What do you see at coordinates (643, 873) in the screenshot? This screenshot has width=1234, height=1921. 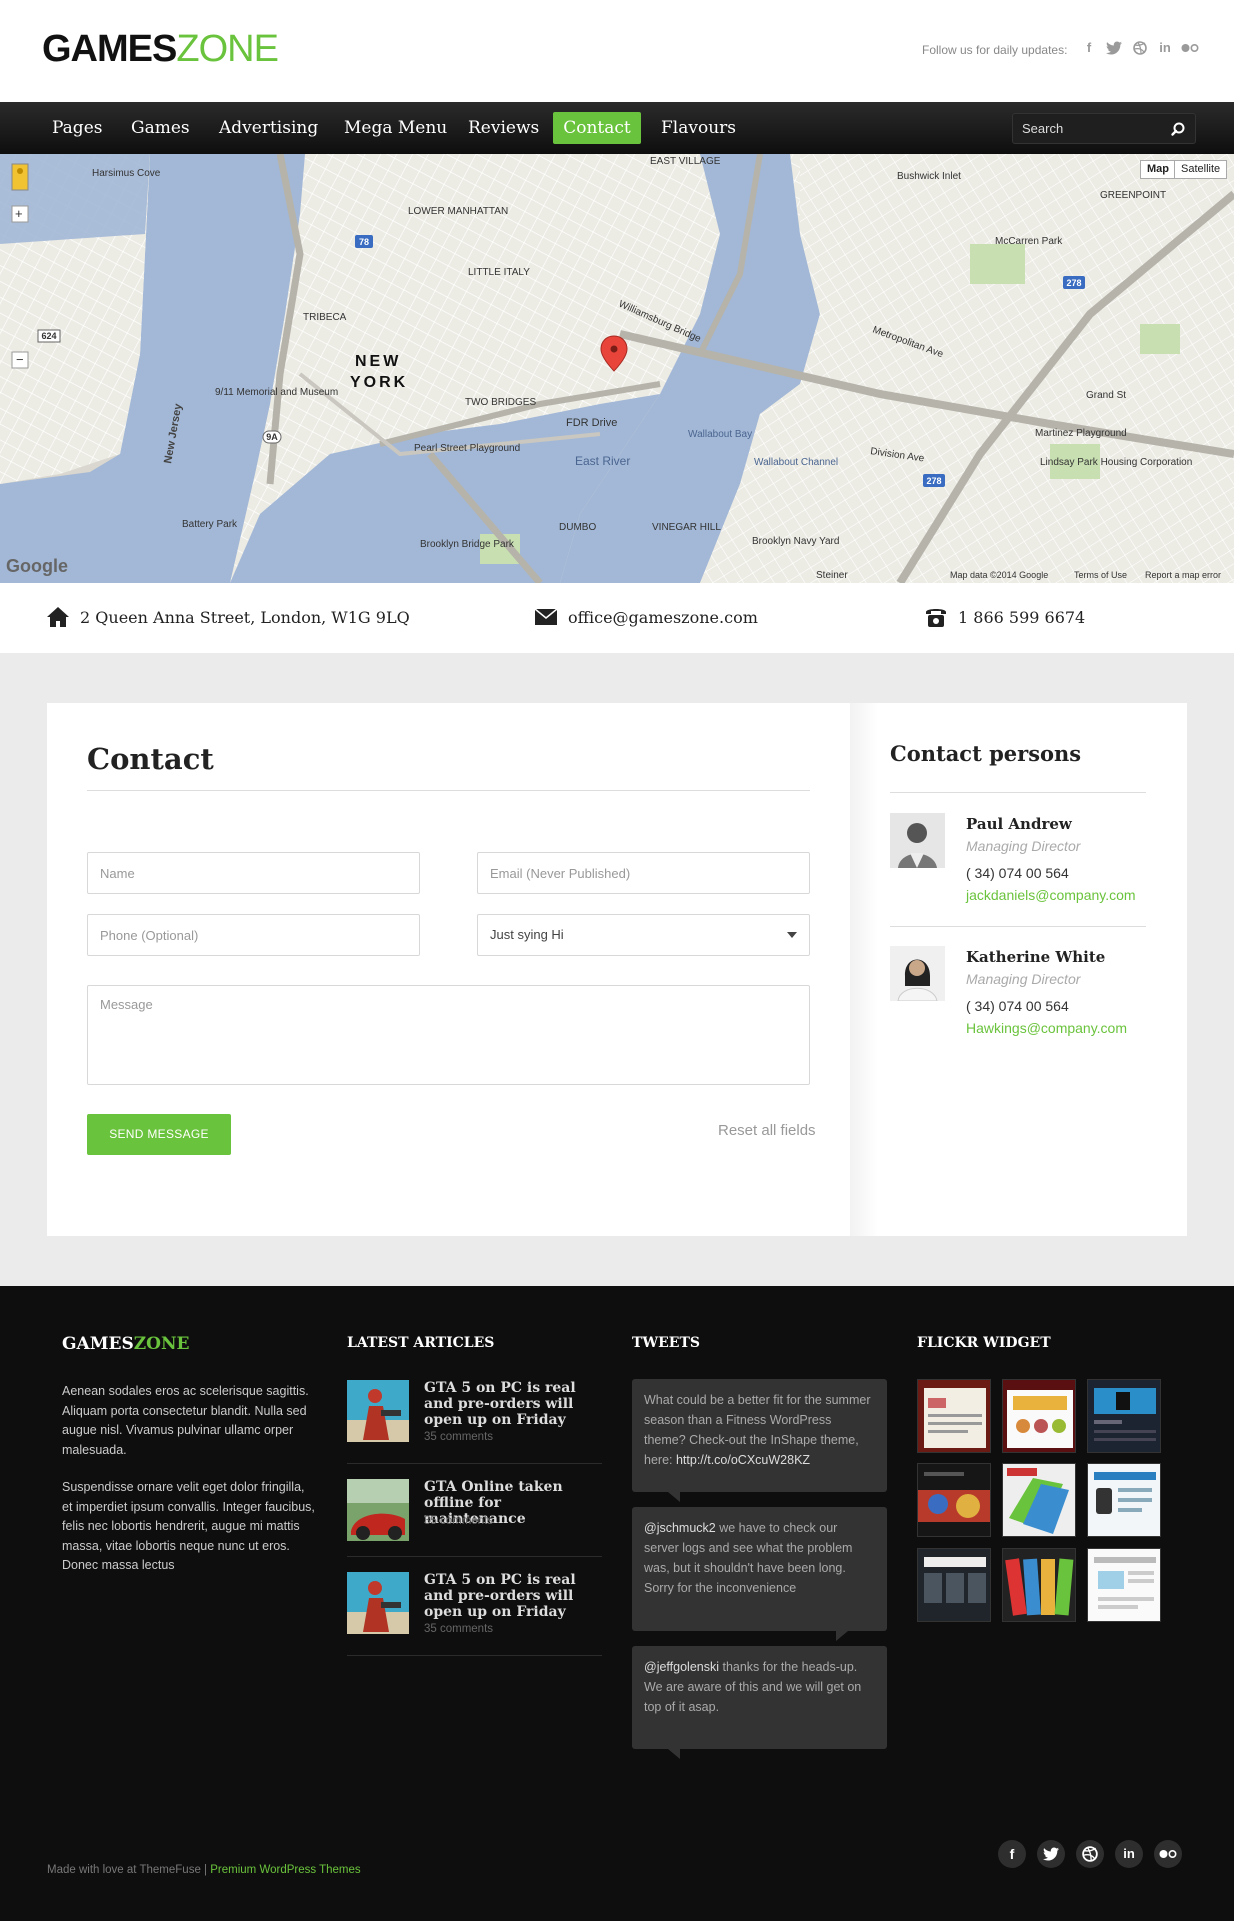 I see `email-input` at bounding box center [643, 873].